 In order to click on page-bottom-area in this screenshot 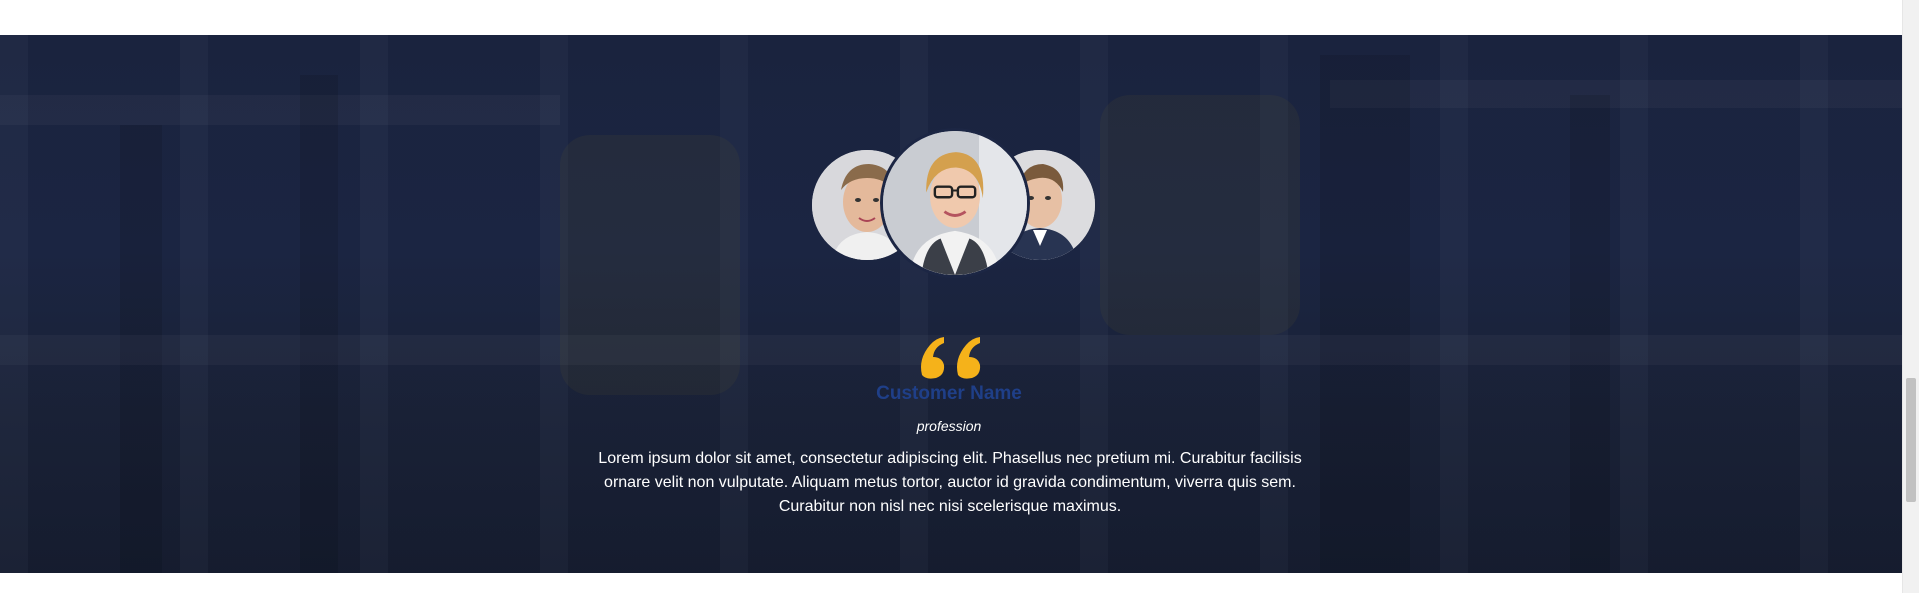, I will do `click(951, 583)`.